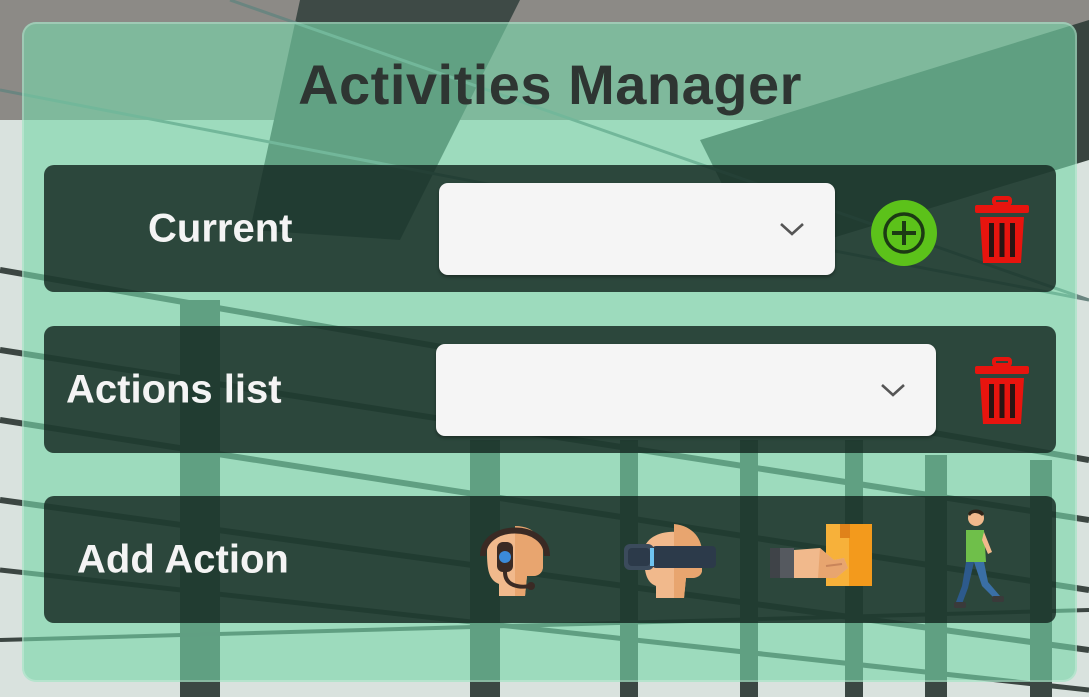 This screenshot has width=1089, height=697. I want to click on plus-circle-icon, so click(904, 233).